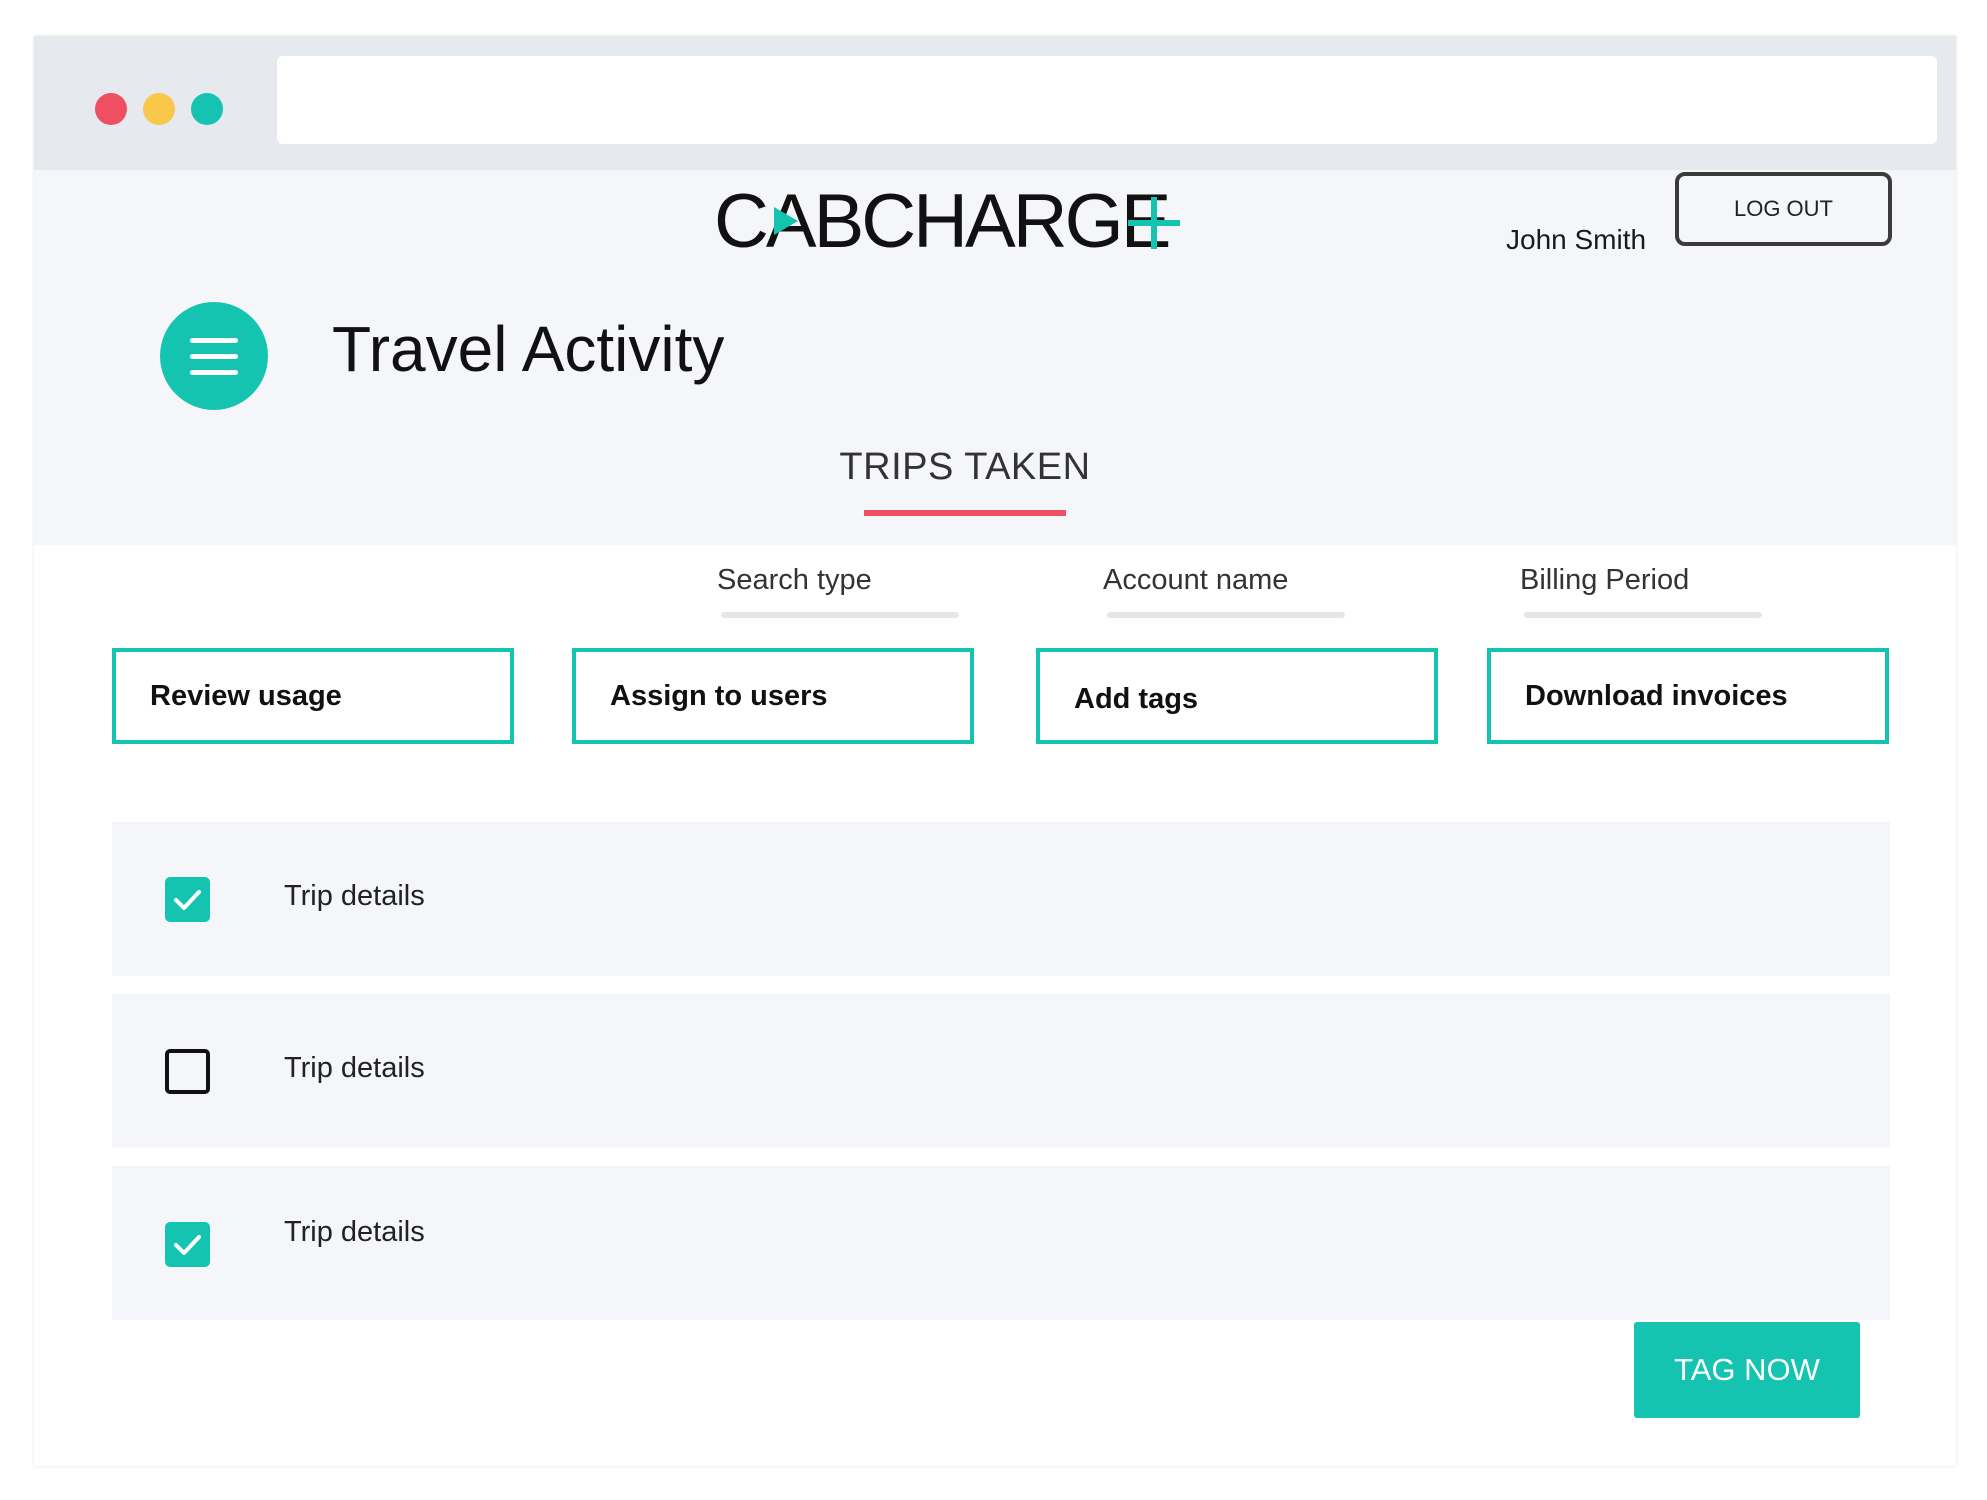  I want to click on hamburger-menu-icon, so click(214, 356).